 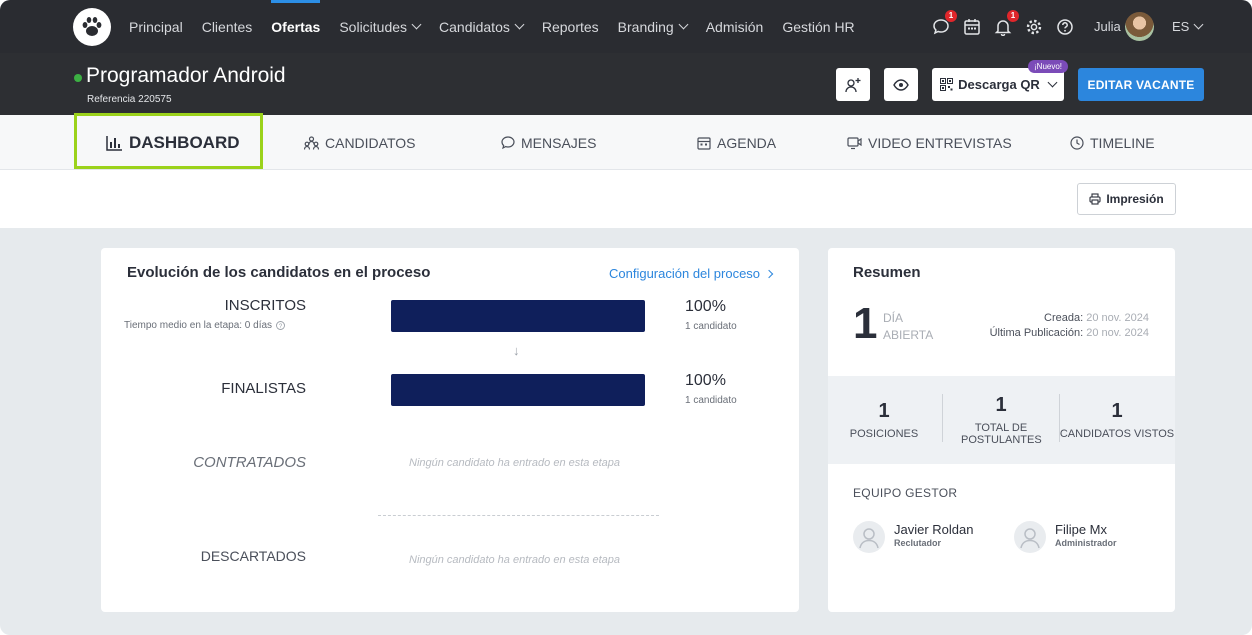 What do you see at coordinates (1117, 333) in the screenshot?
I see `published-value: 20 nov. 2024` at bounding box center [1117, 333].